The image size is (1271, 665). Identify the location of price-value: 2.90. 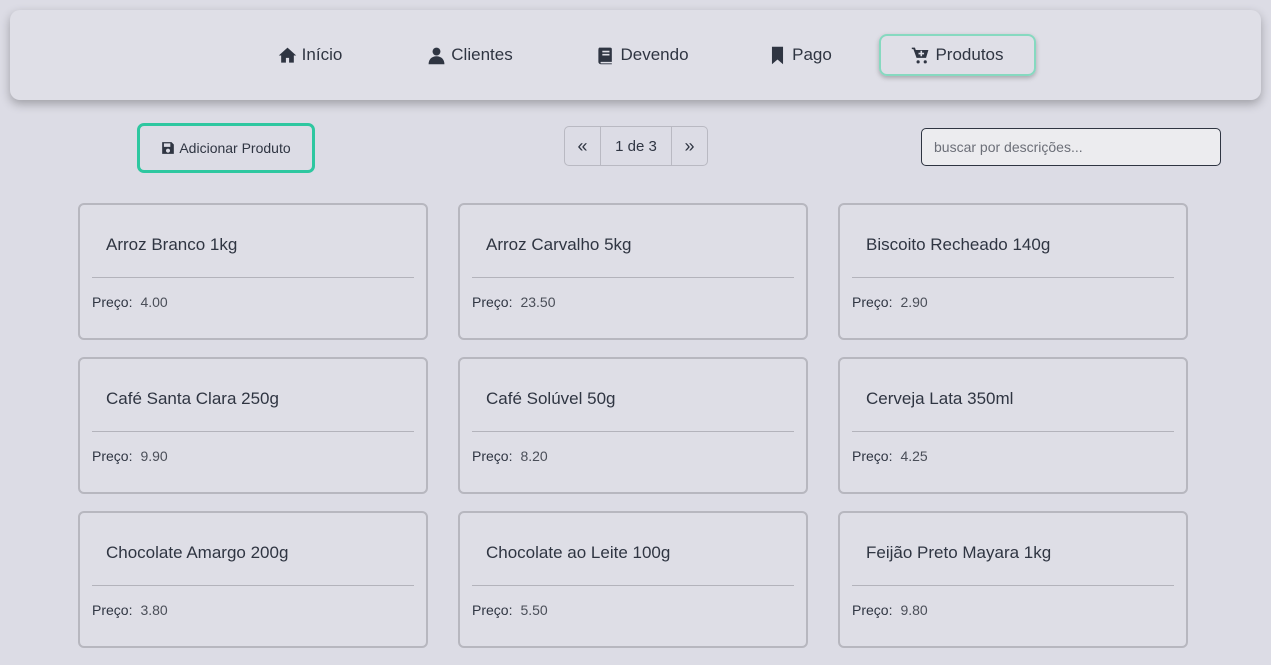
(914, 302).